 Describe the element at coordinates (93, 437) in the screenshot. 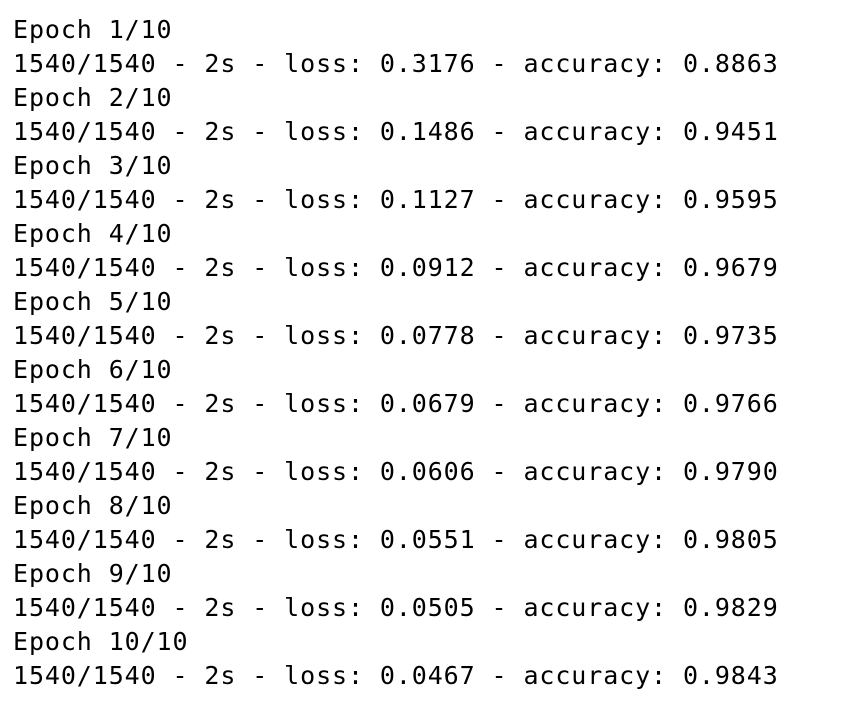

I see `epoch-header-line: Epoch 7/10` at that location.